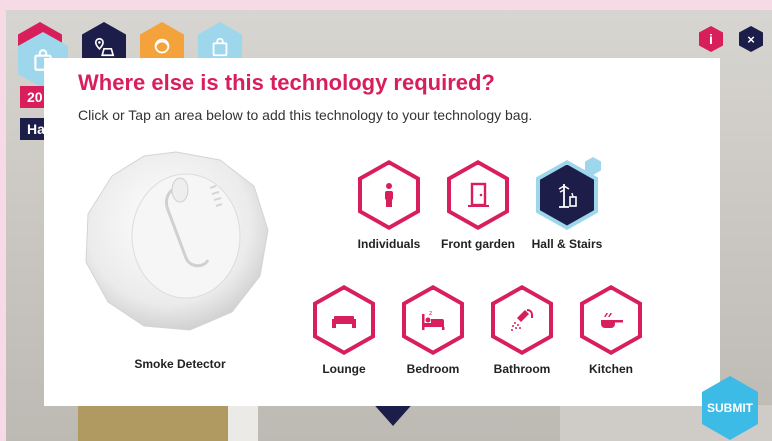 The height and width of the screenshot is (441, 772). Describe the element at coordinates (610, 369) in the screenshot. I see `area-label: Kitchen` at that location.